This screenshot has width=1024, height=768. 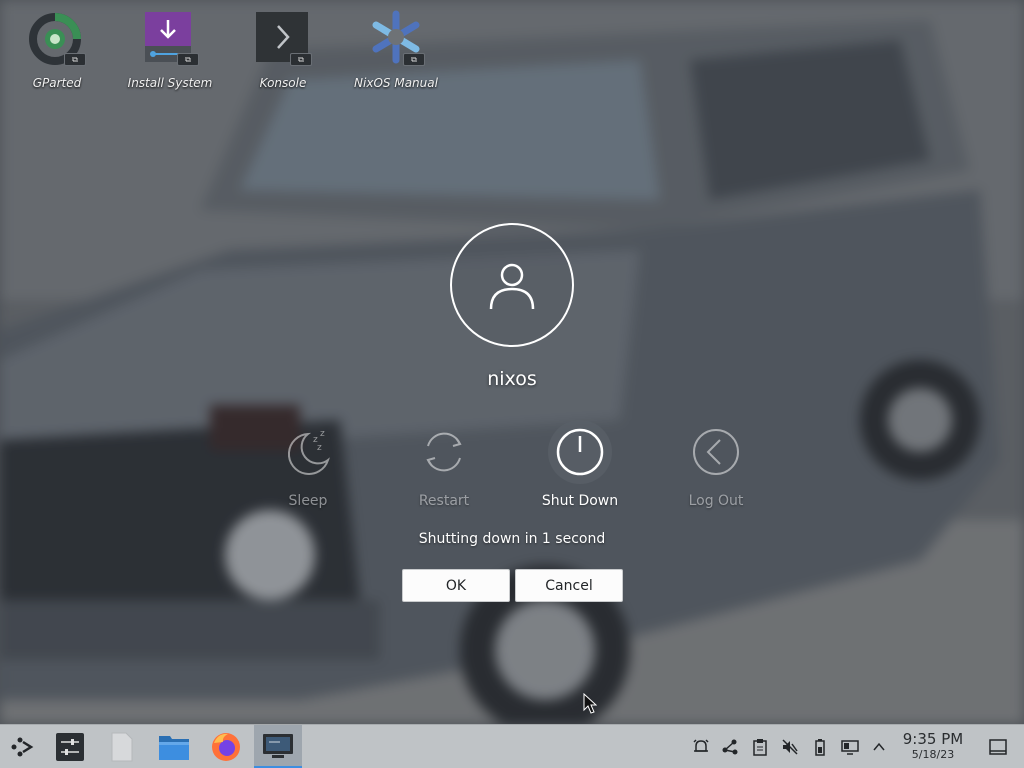 I want to click on display-icon, so click(x=850, y=747).